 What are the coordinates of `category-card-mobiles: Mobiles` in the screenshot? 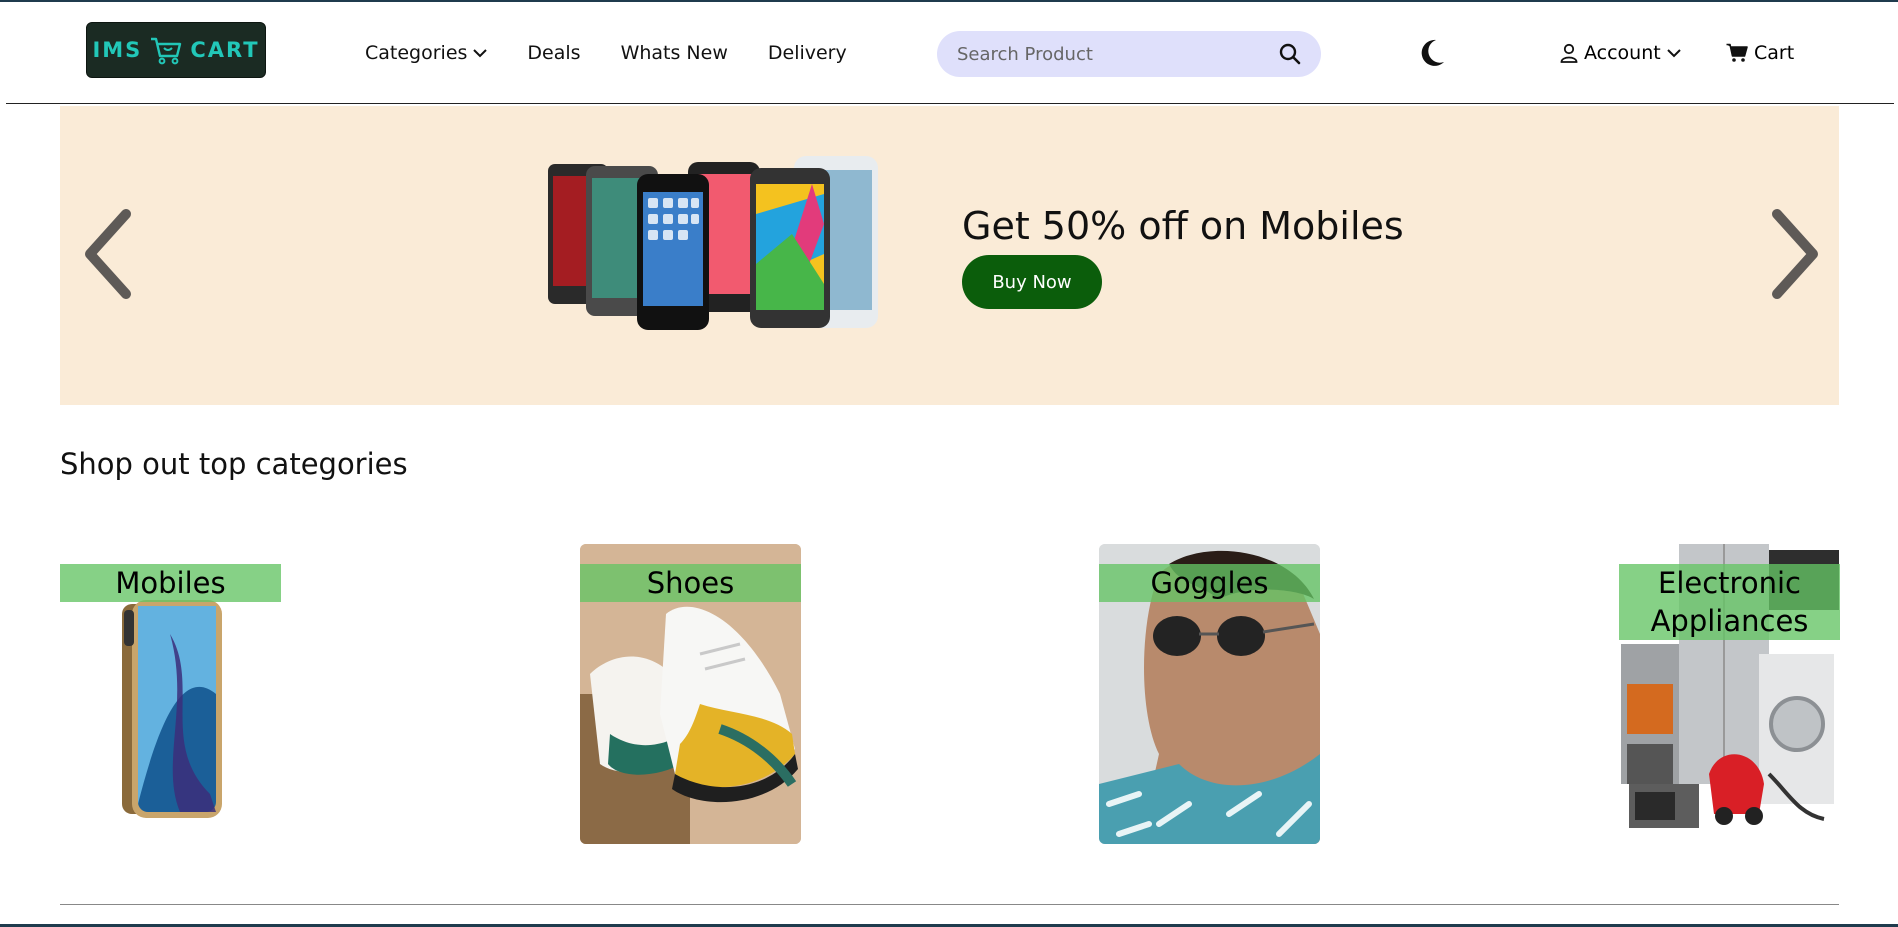 It's located at (170, 694).